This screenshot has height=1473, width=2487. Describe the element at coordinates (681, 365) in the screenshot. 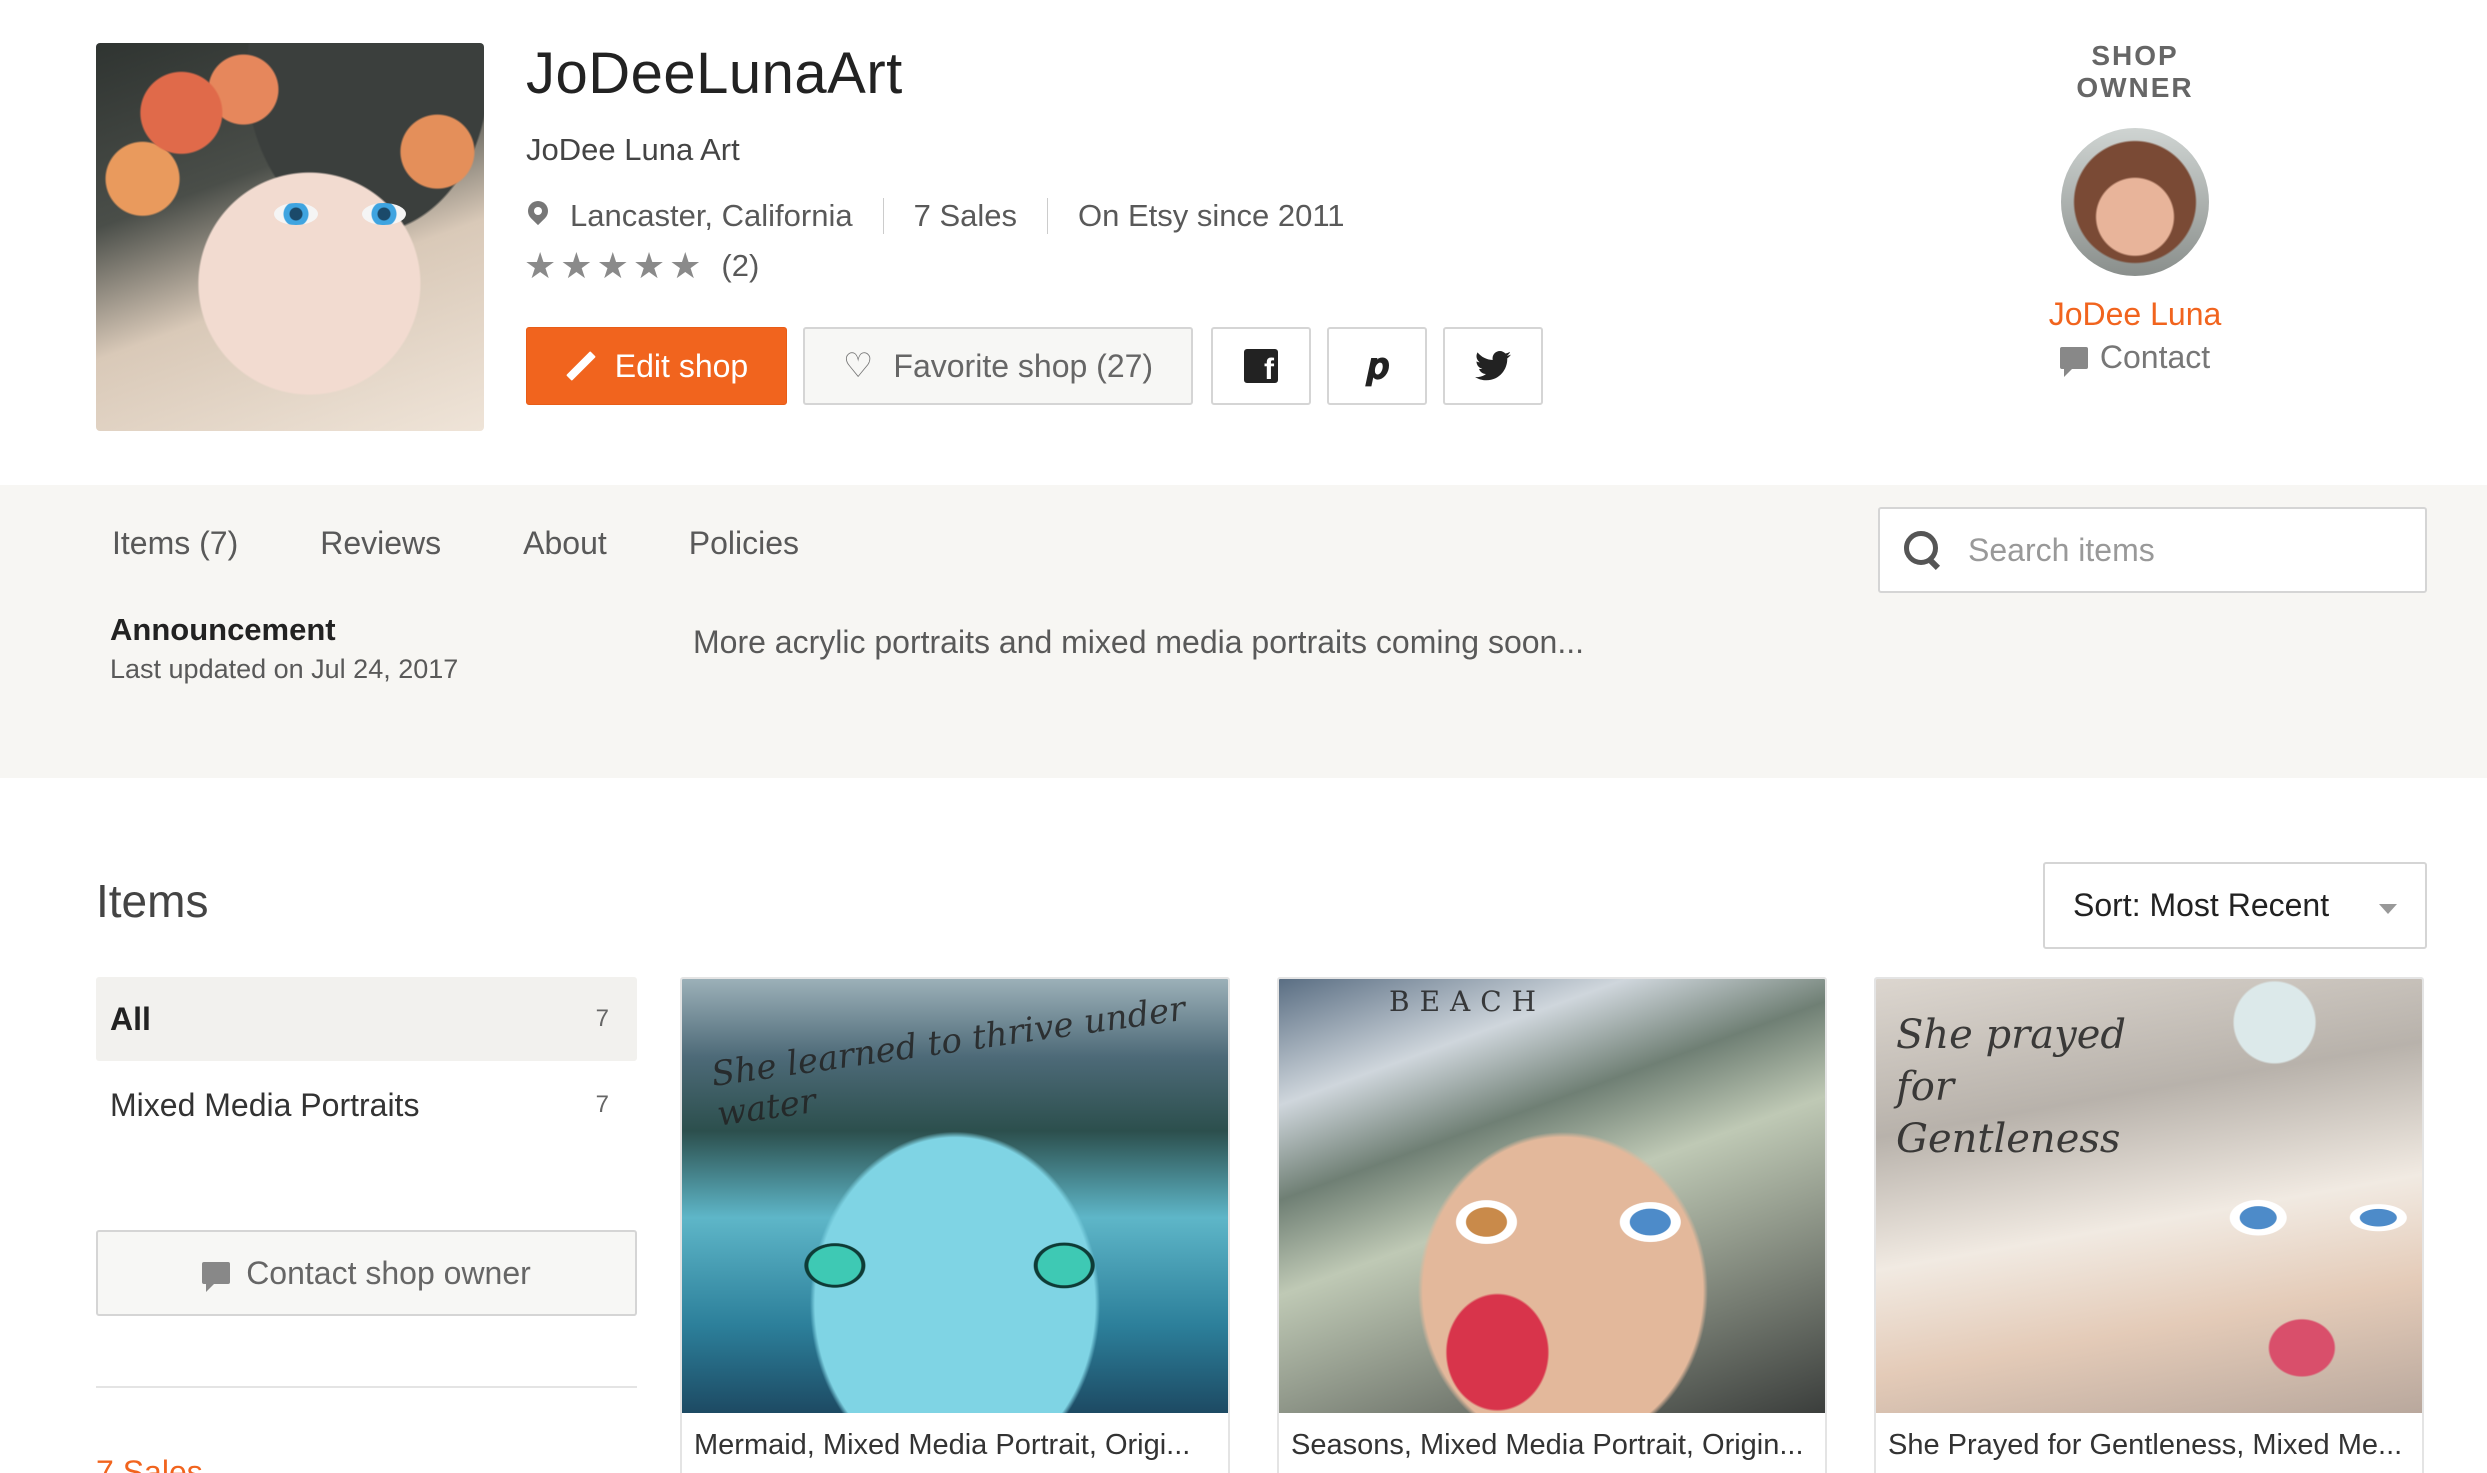

I see `edit-shop-label: Edit shop` at that location.